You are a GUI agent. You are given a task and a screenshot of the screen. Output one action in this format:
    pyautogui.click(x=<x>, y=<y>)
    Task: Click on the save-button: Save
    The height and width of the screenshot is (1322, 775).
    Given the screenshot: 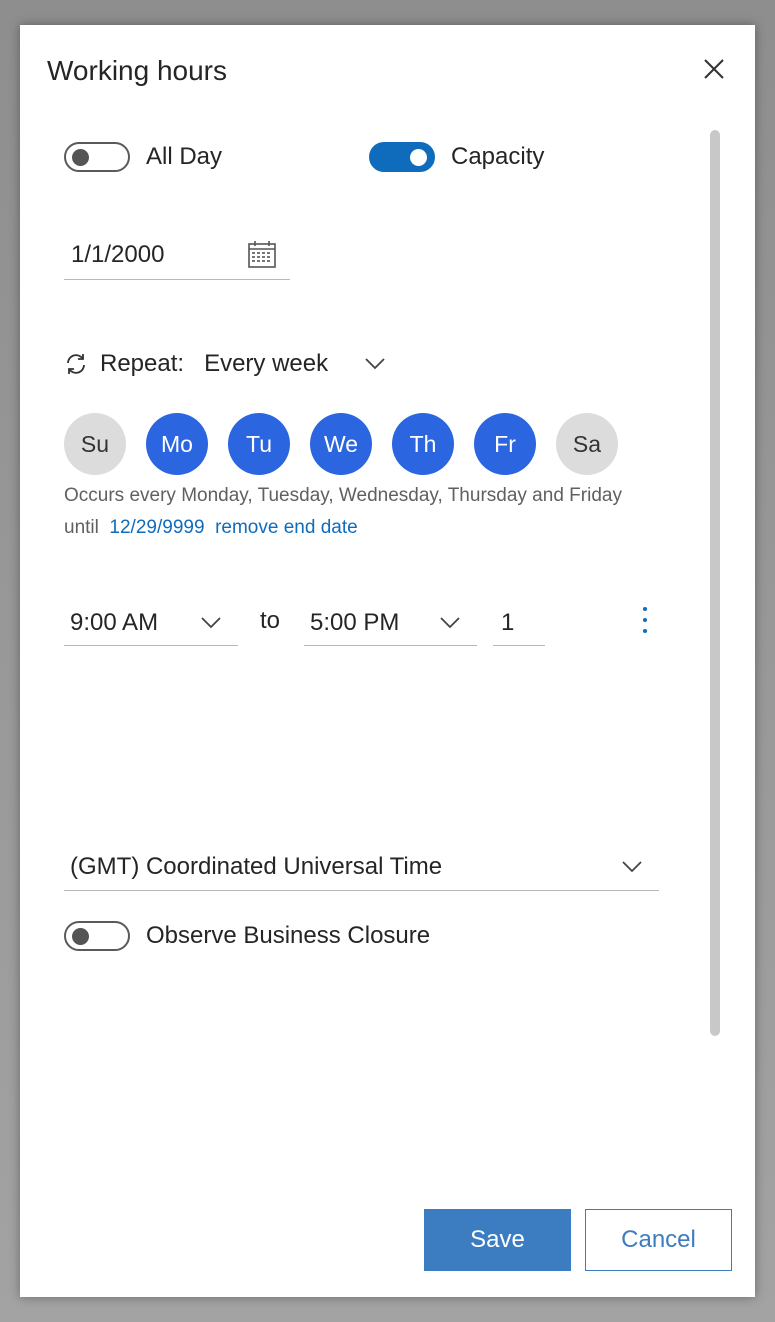 What is the action you would take?
    pyautogui.click(x=497, y=1240)
    